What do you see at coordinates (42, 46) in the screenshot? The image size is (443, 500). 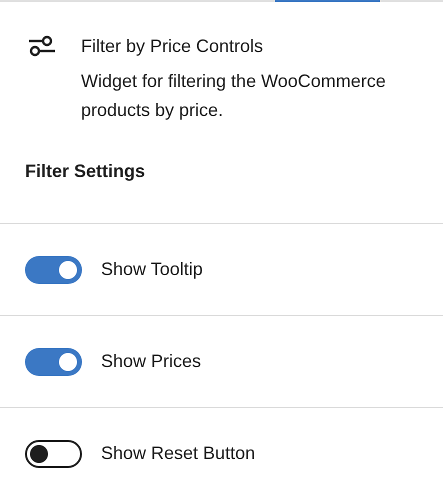 I see `sliders-icon` at bounding box center [42, 46].